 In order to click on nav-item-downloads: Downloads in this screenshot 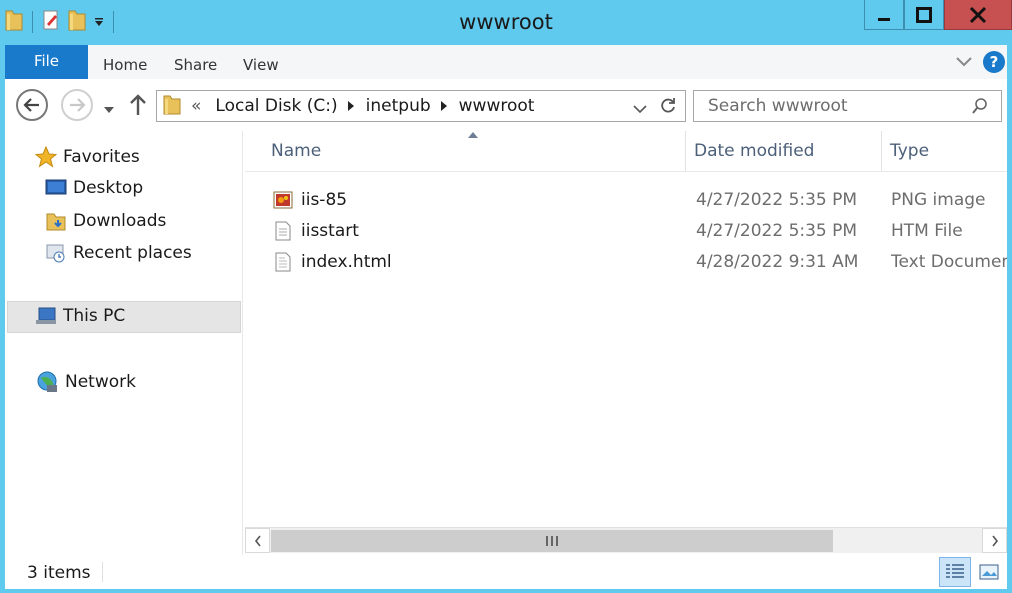, I will do `click(105, 221)`.